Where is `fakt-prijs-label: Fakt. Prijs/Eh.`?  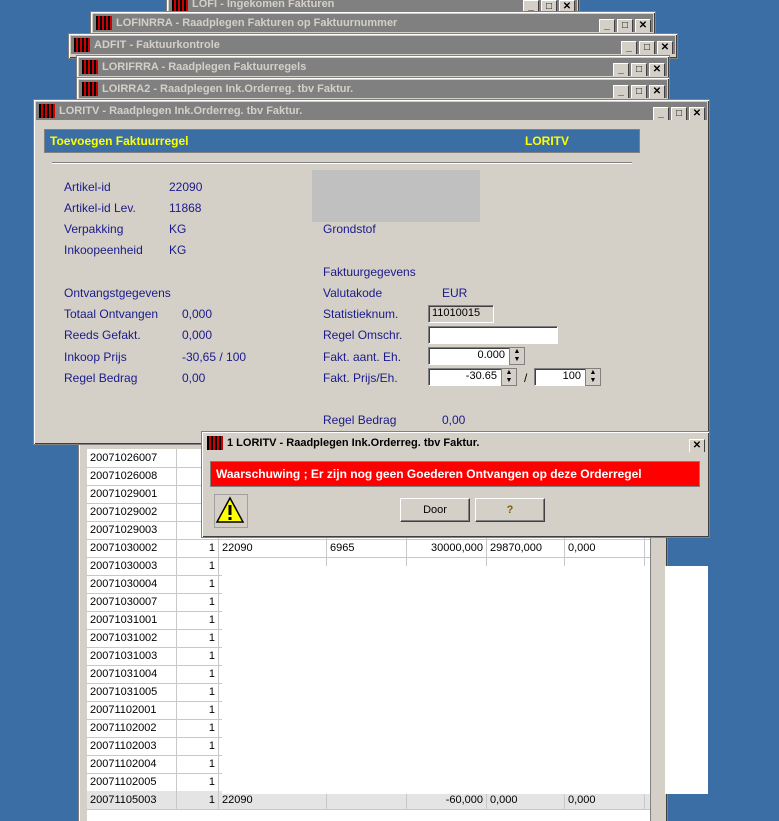
fakt-prijs-label: Fakt. Prijs/Eh. is located at coordinates (360, 378).